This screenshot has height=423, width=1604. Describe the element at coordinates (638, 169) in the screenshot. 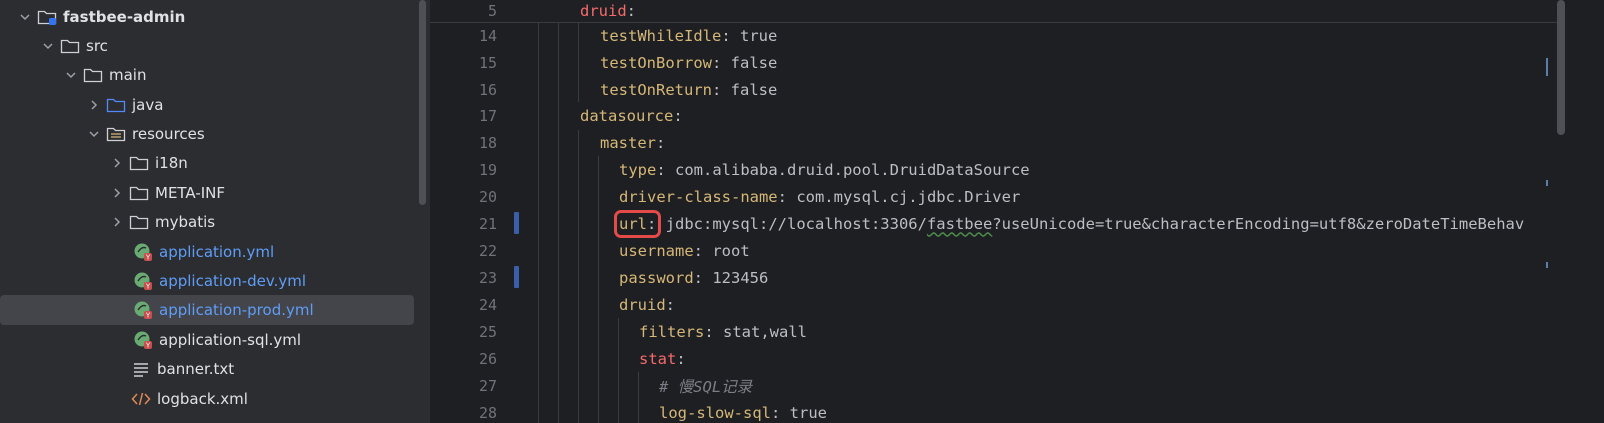

I see `yaml-key: type` at that location.